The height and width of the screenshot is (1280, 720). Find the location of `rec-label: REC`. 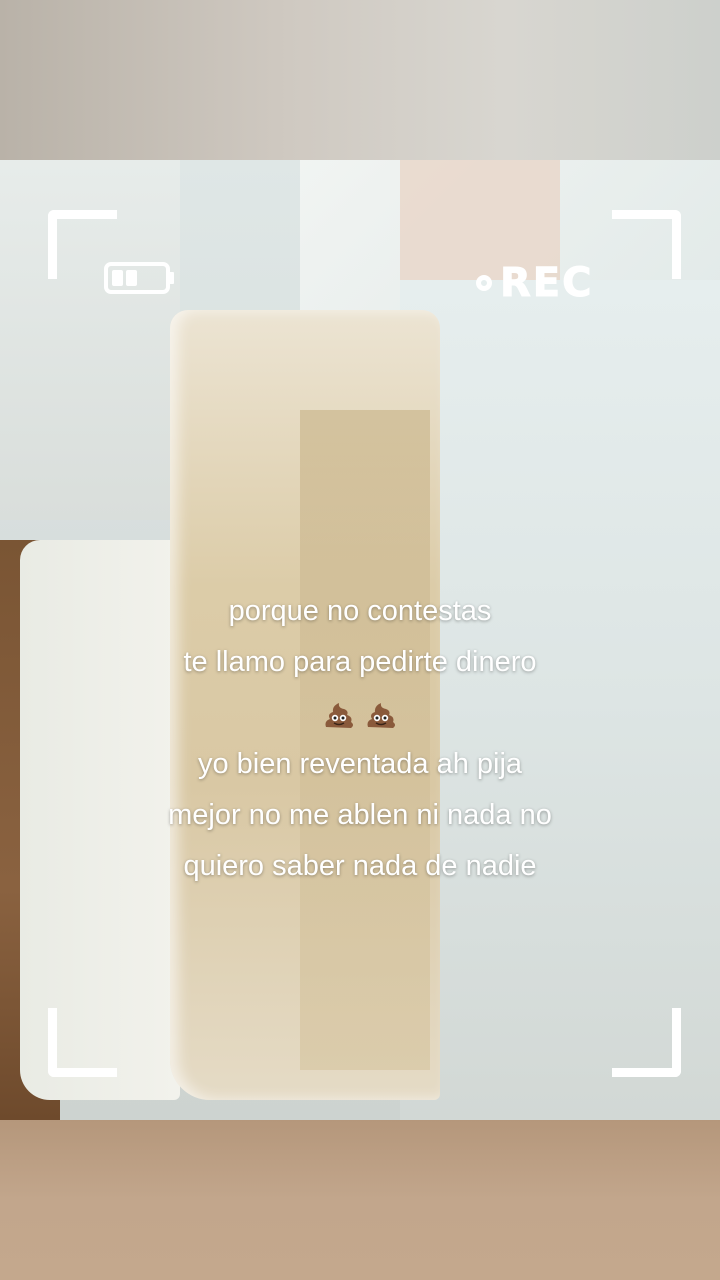

rec-label: REC is located at coordinates (546, 283).